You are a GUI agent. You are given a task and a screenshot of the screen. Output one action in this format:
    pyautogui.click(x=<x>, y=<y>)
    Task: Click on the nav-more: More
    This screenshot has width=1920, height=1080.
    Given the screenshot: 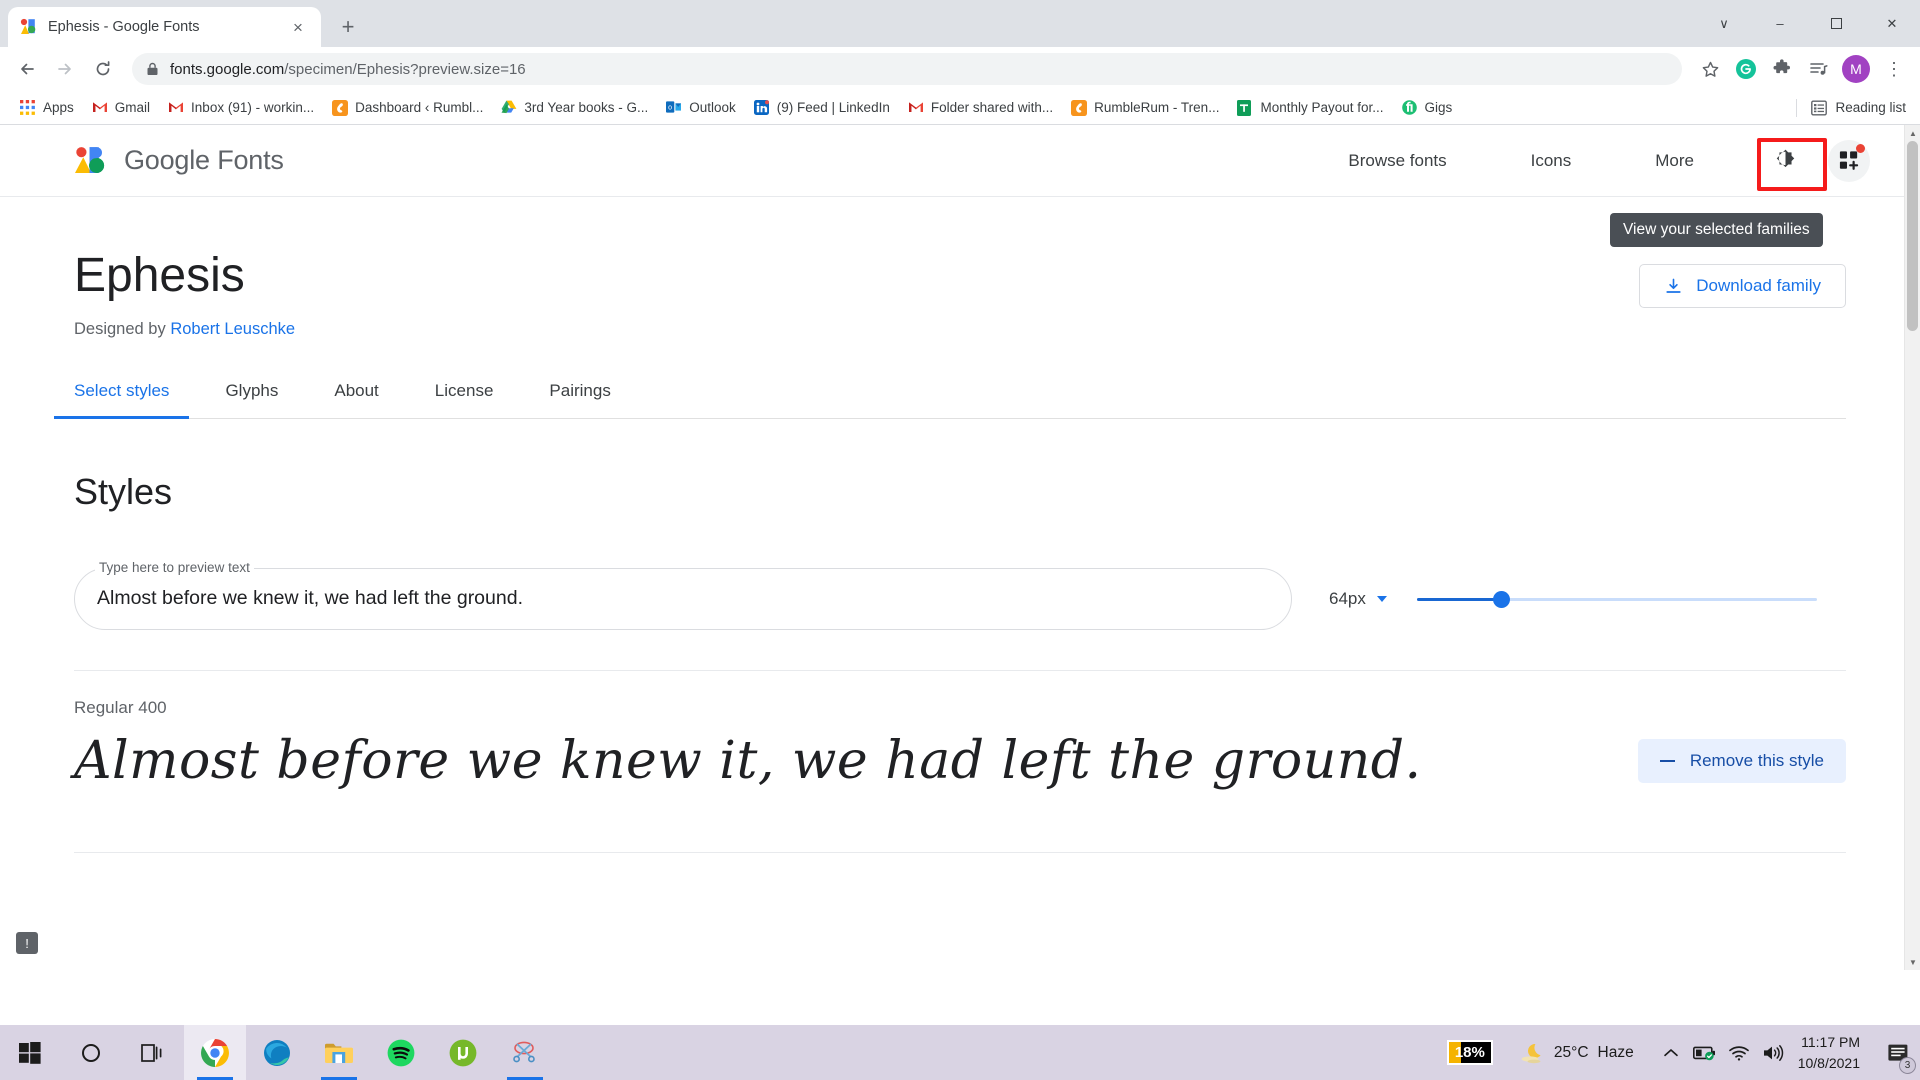 What is the action you would take?
    pyautogui.click(x=1674, y=161)
    